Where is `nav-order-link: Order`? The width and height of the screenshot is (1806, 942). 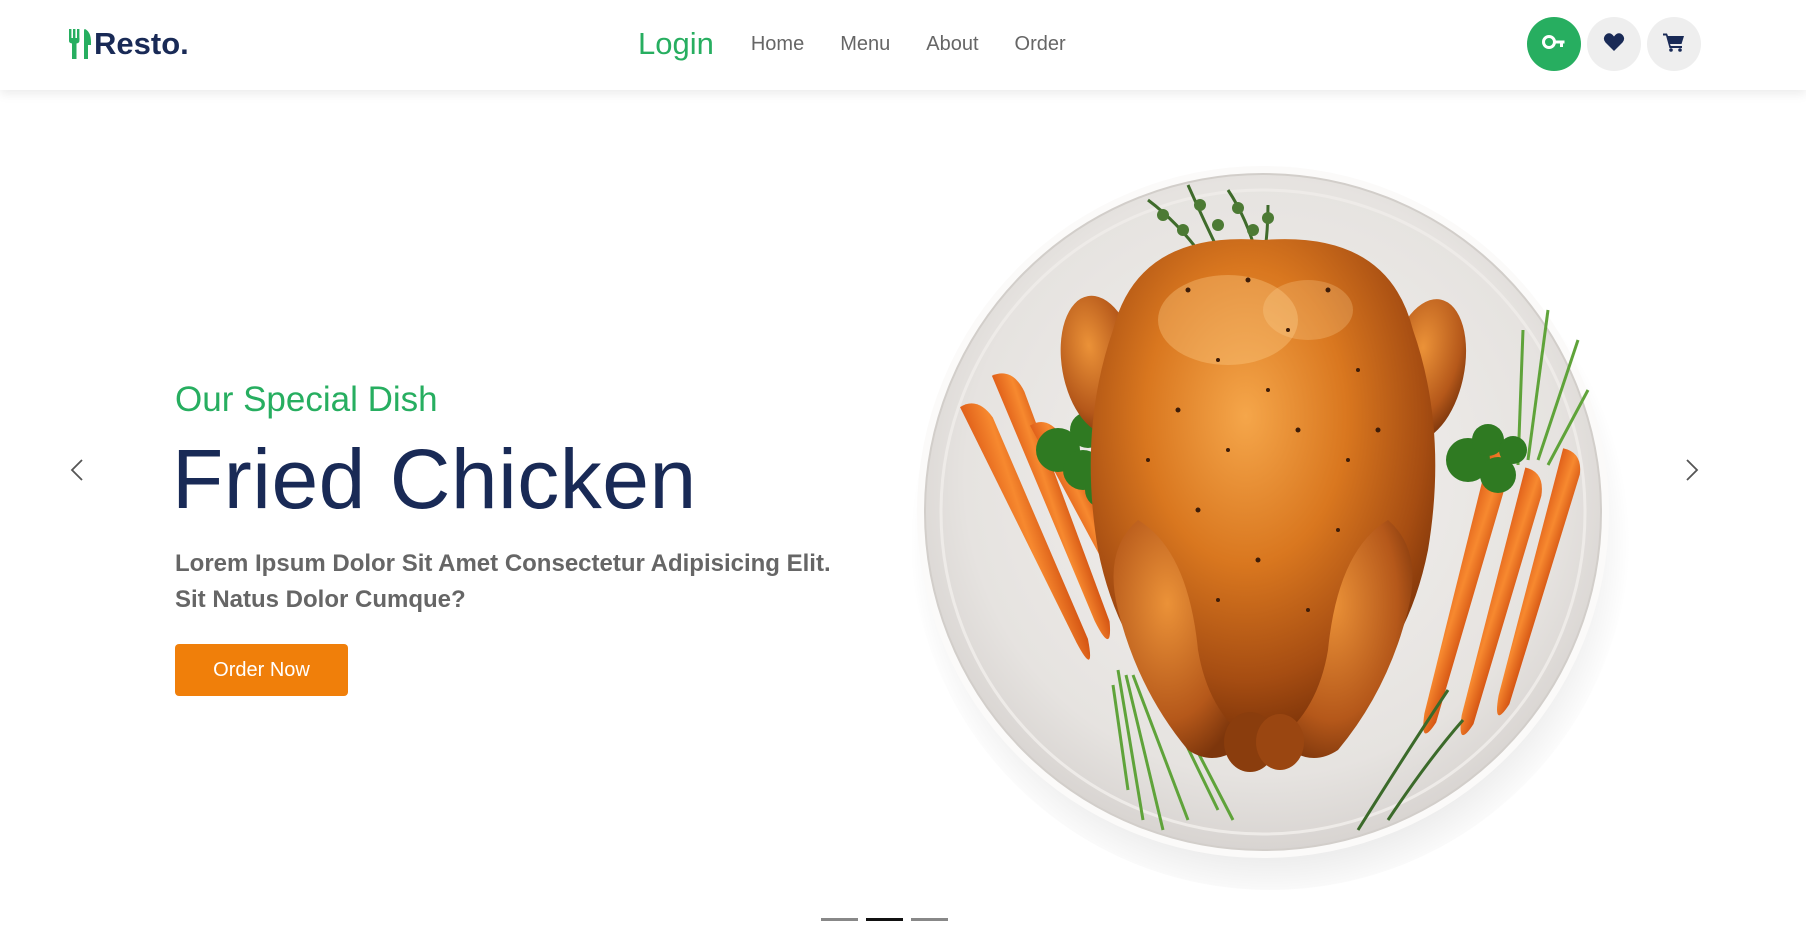
nav-order-link: Order is located at coordinates (1040, 44).